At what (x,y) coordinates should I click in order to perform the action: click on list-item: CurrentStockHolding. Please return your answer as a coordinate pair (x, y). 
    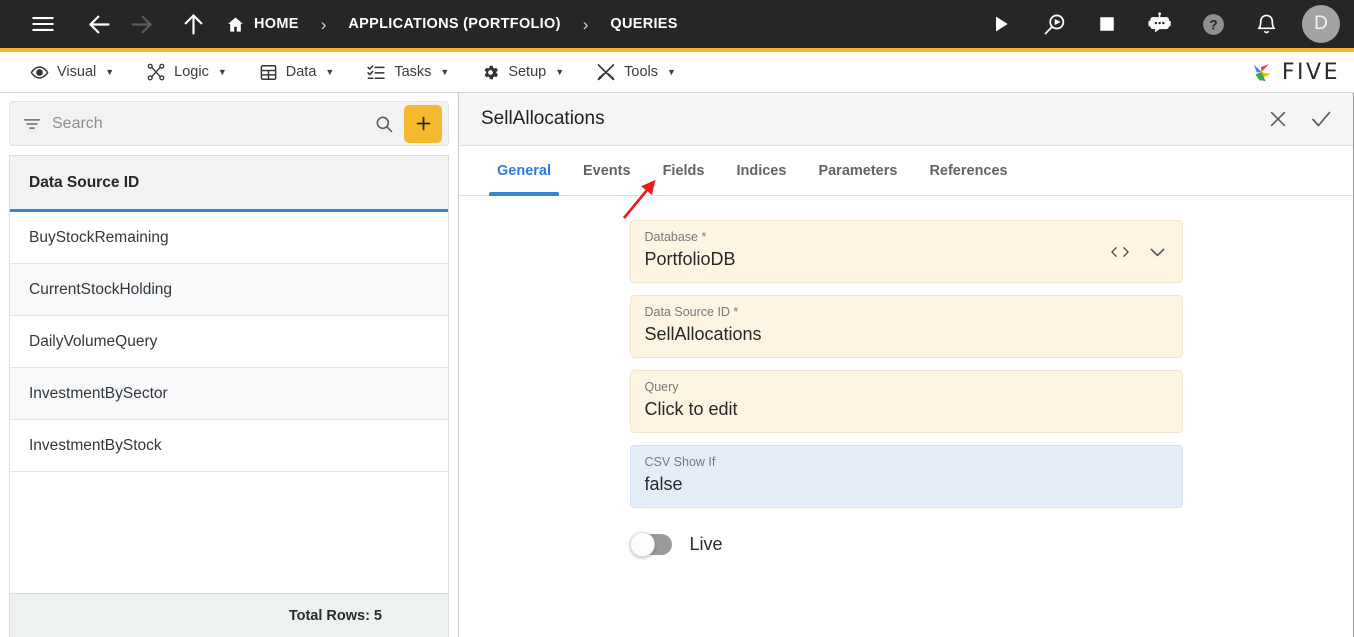
    Looking at the image, I should click on (229, 290).